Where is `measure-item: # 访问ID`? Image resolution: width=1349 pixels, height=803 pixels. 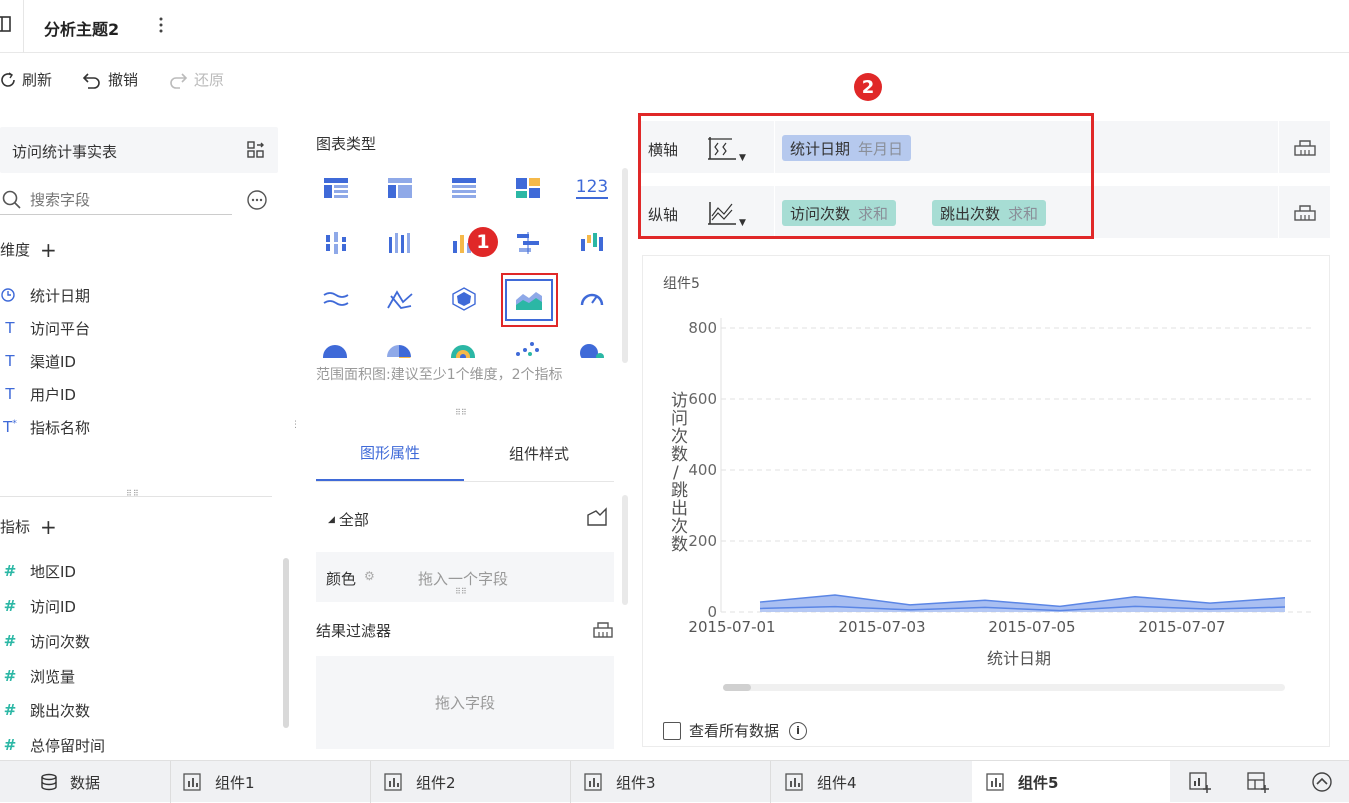
measure-item: # 访问ID is located at coordinates (135, 606).